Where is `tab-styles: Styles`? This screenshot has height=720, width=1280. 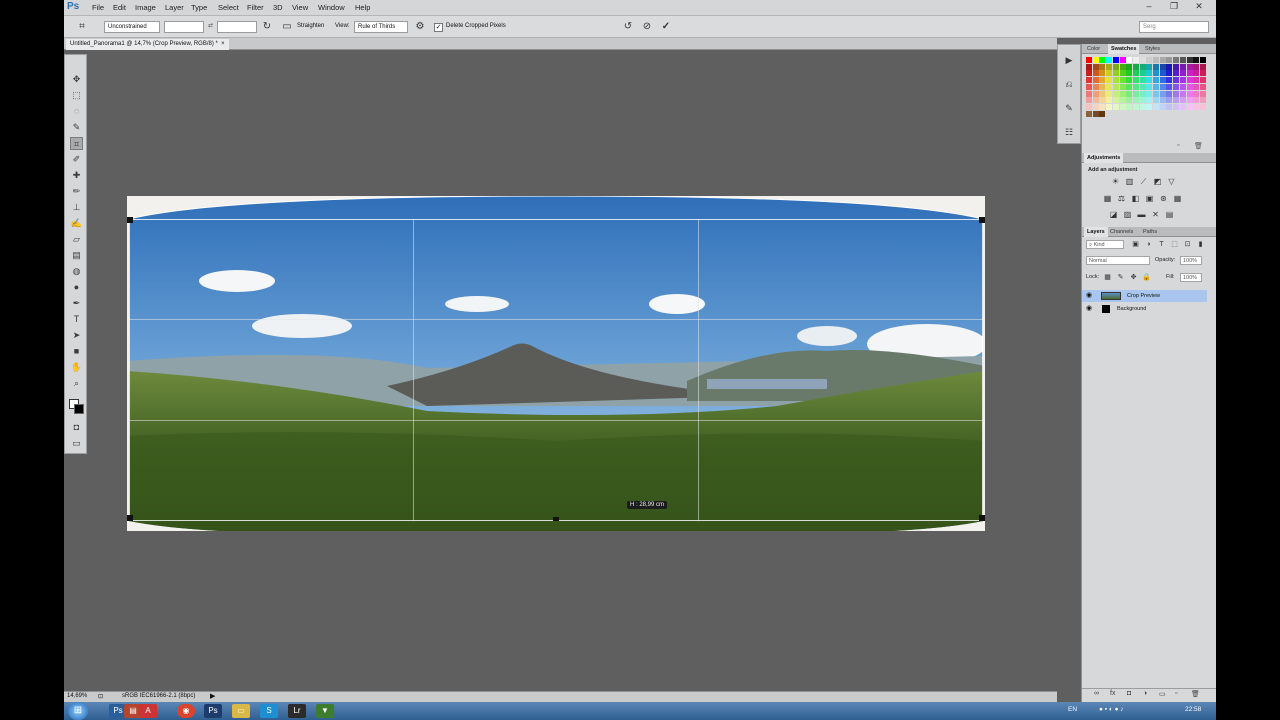 tab-styles: Styles is located at coordinates (1152, 49).